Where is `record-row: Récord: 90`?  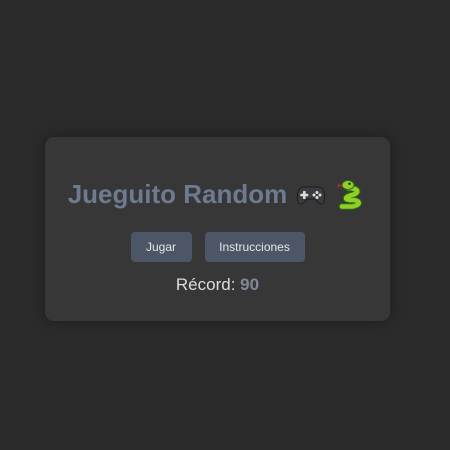 record-row: Récord: 90 is located at coordinates (217, 285).